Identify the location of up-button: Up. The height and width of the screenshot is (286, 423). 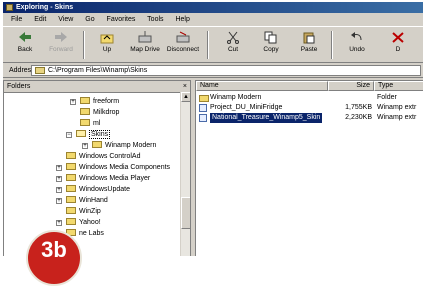
(107, 45).